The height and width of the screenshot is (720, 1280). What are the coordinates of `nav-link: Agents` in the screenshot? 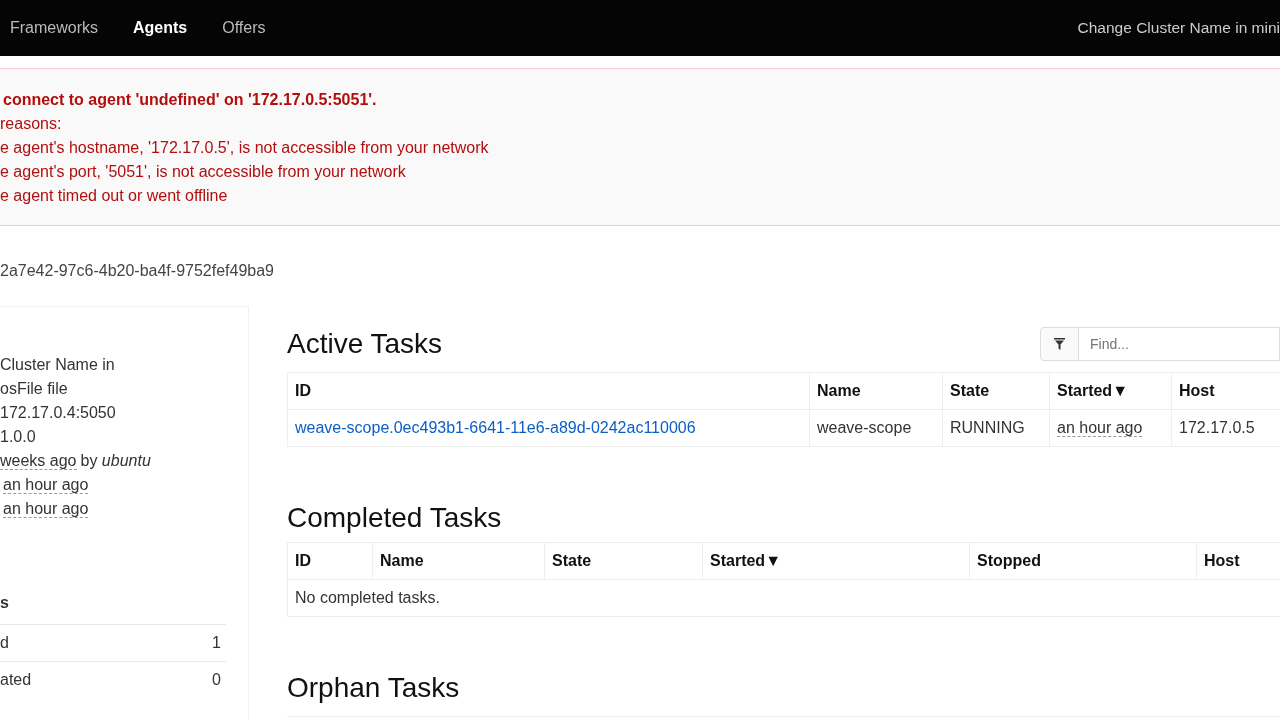 It's located at (160, 28).